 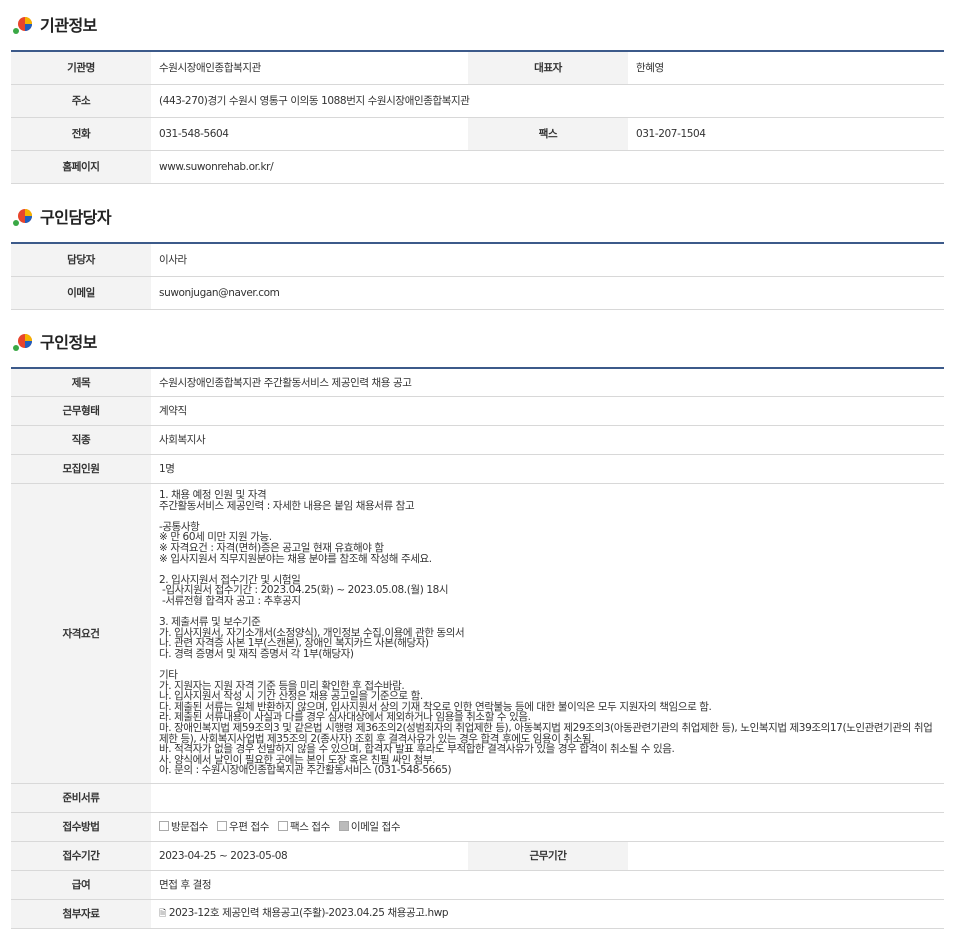 I want to click on job-field-value: 사회복지사, so click(x=547, y=440).